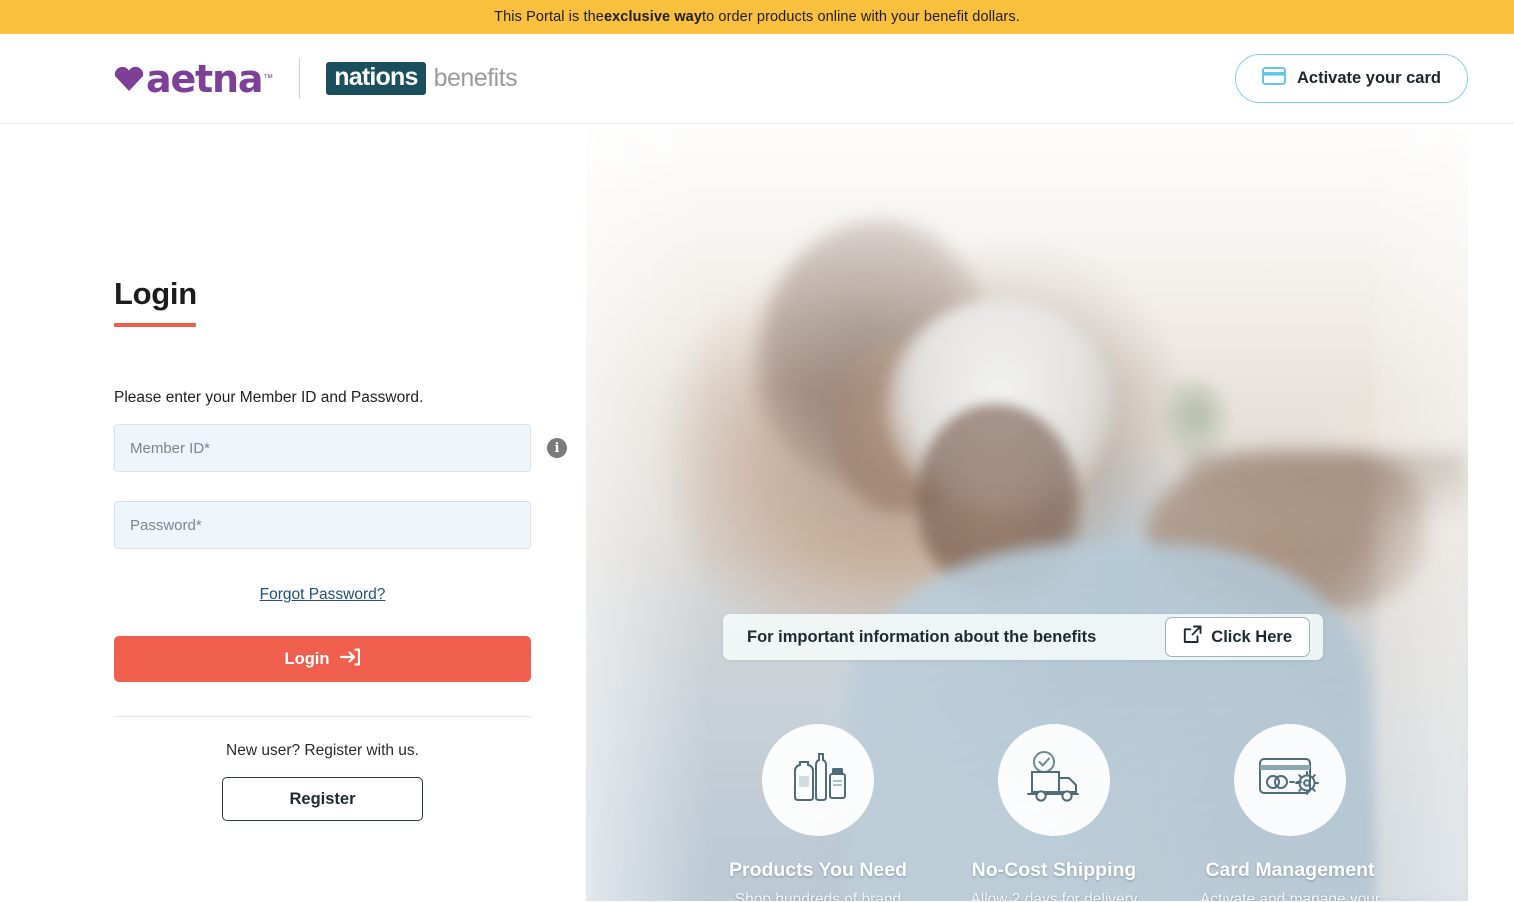  Describe the element at coordinates (322, 525) in the screenshot. I see `password-input` at that location.